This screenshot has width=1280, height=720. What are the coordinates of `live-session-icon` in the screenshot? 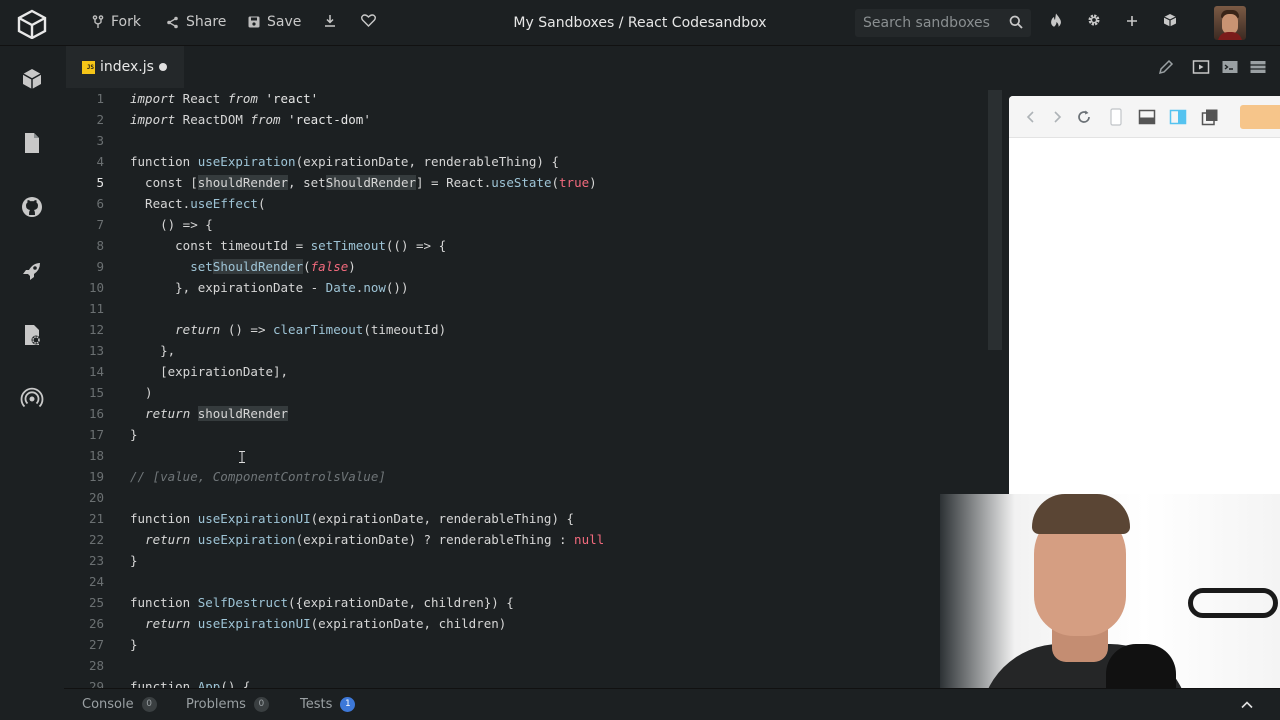 It's located at (32, 399).